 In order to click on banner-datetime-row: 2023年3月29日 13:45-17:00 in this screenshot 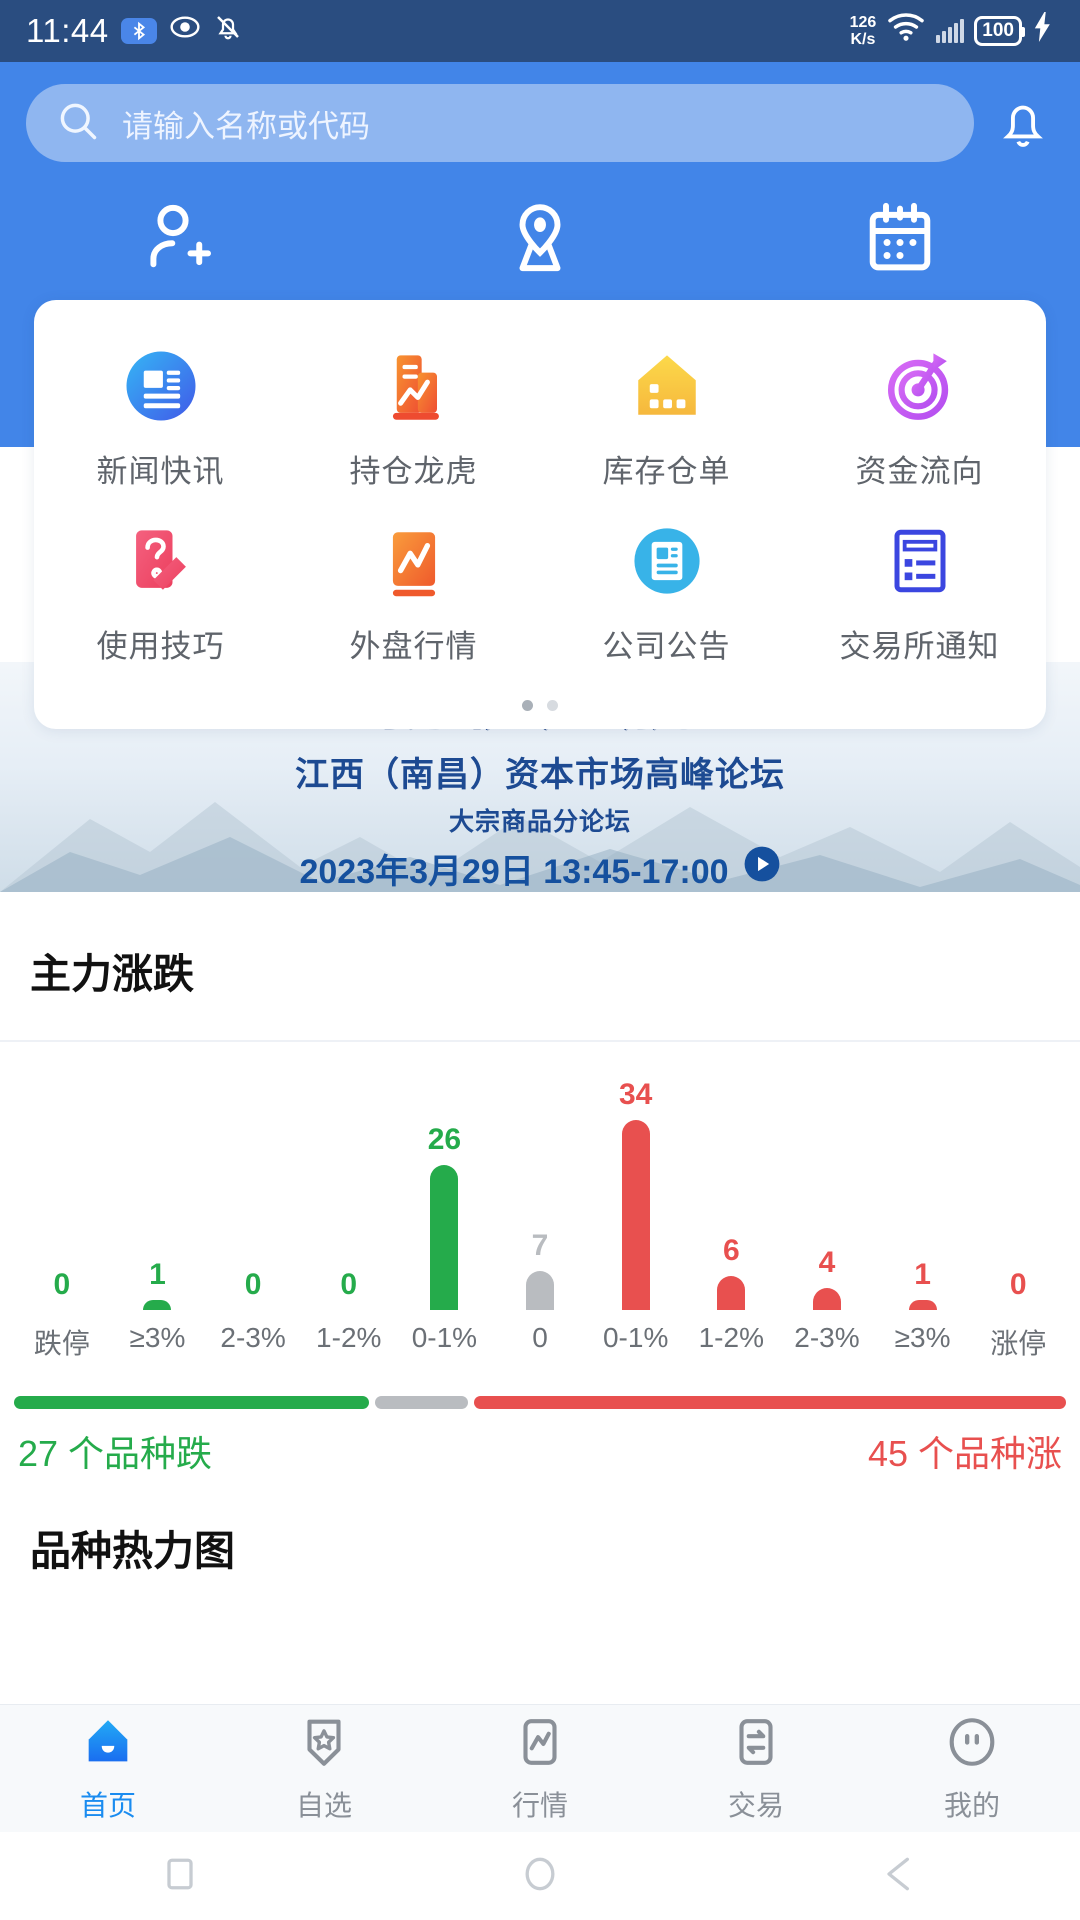, I will do `click(539, 868)`.